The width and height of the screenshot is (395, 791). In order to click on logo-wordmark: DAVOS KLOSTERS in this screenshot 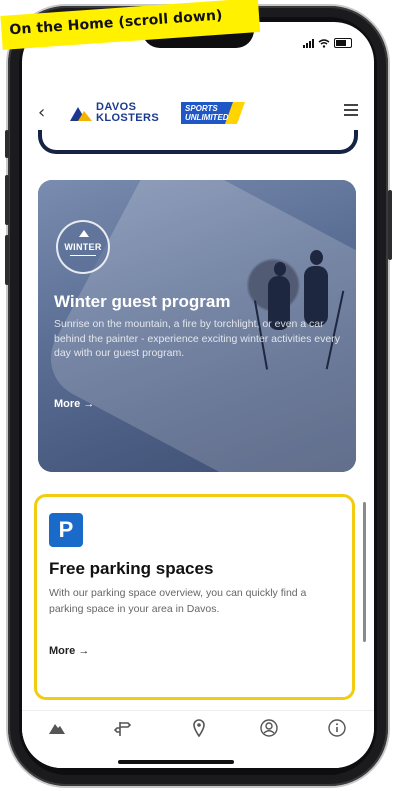, I will do `click(127, 113)`.